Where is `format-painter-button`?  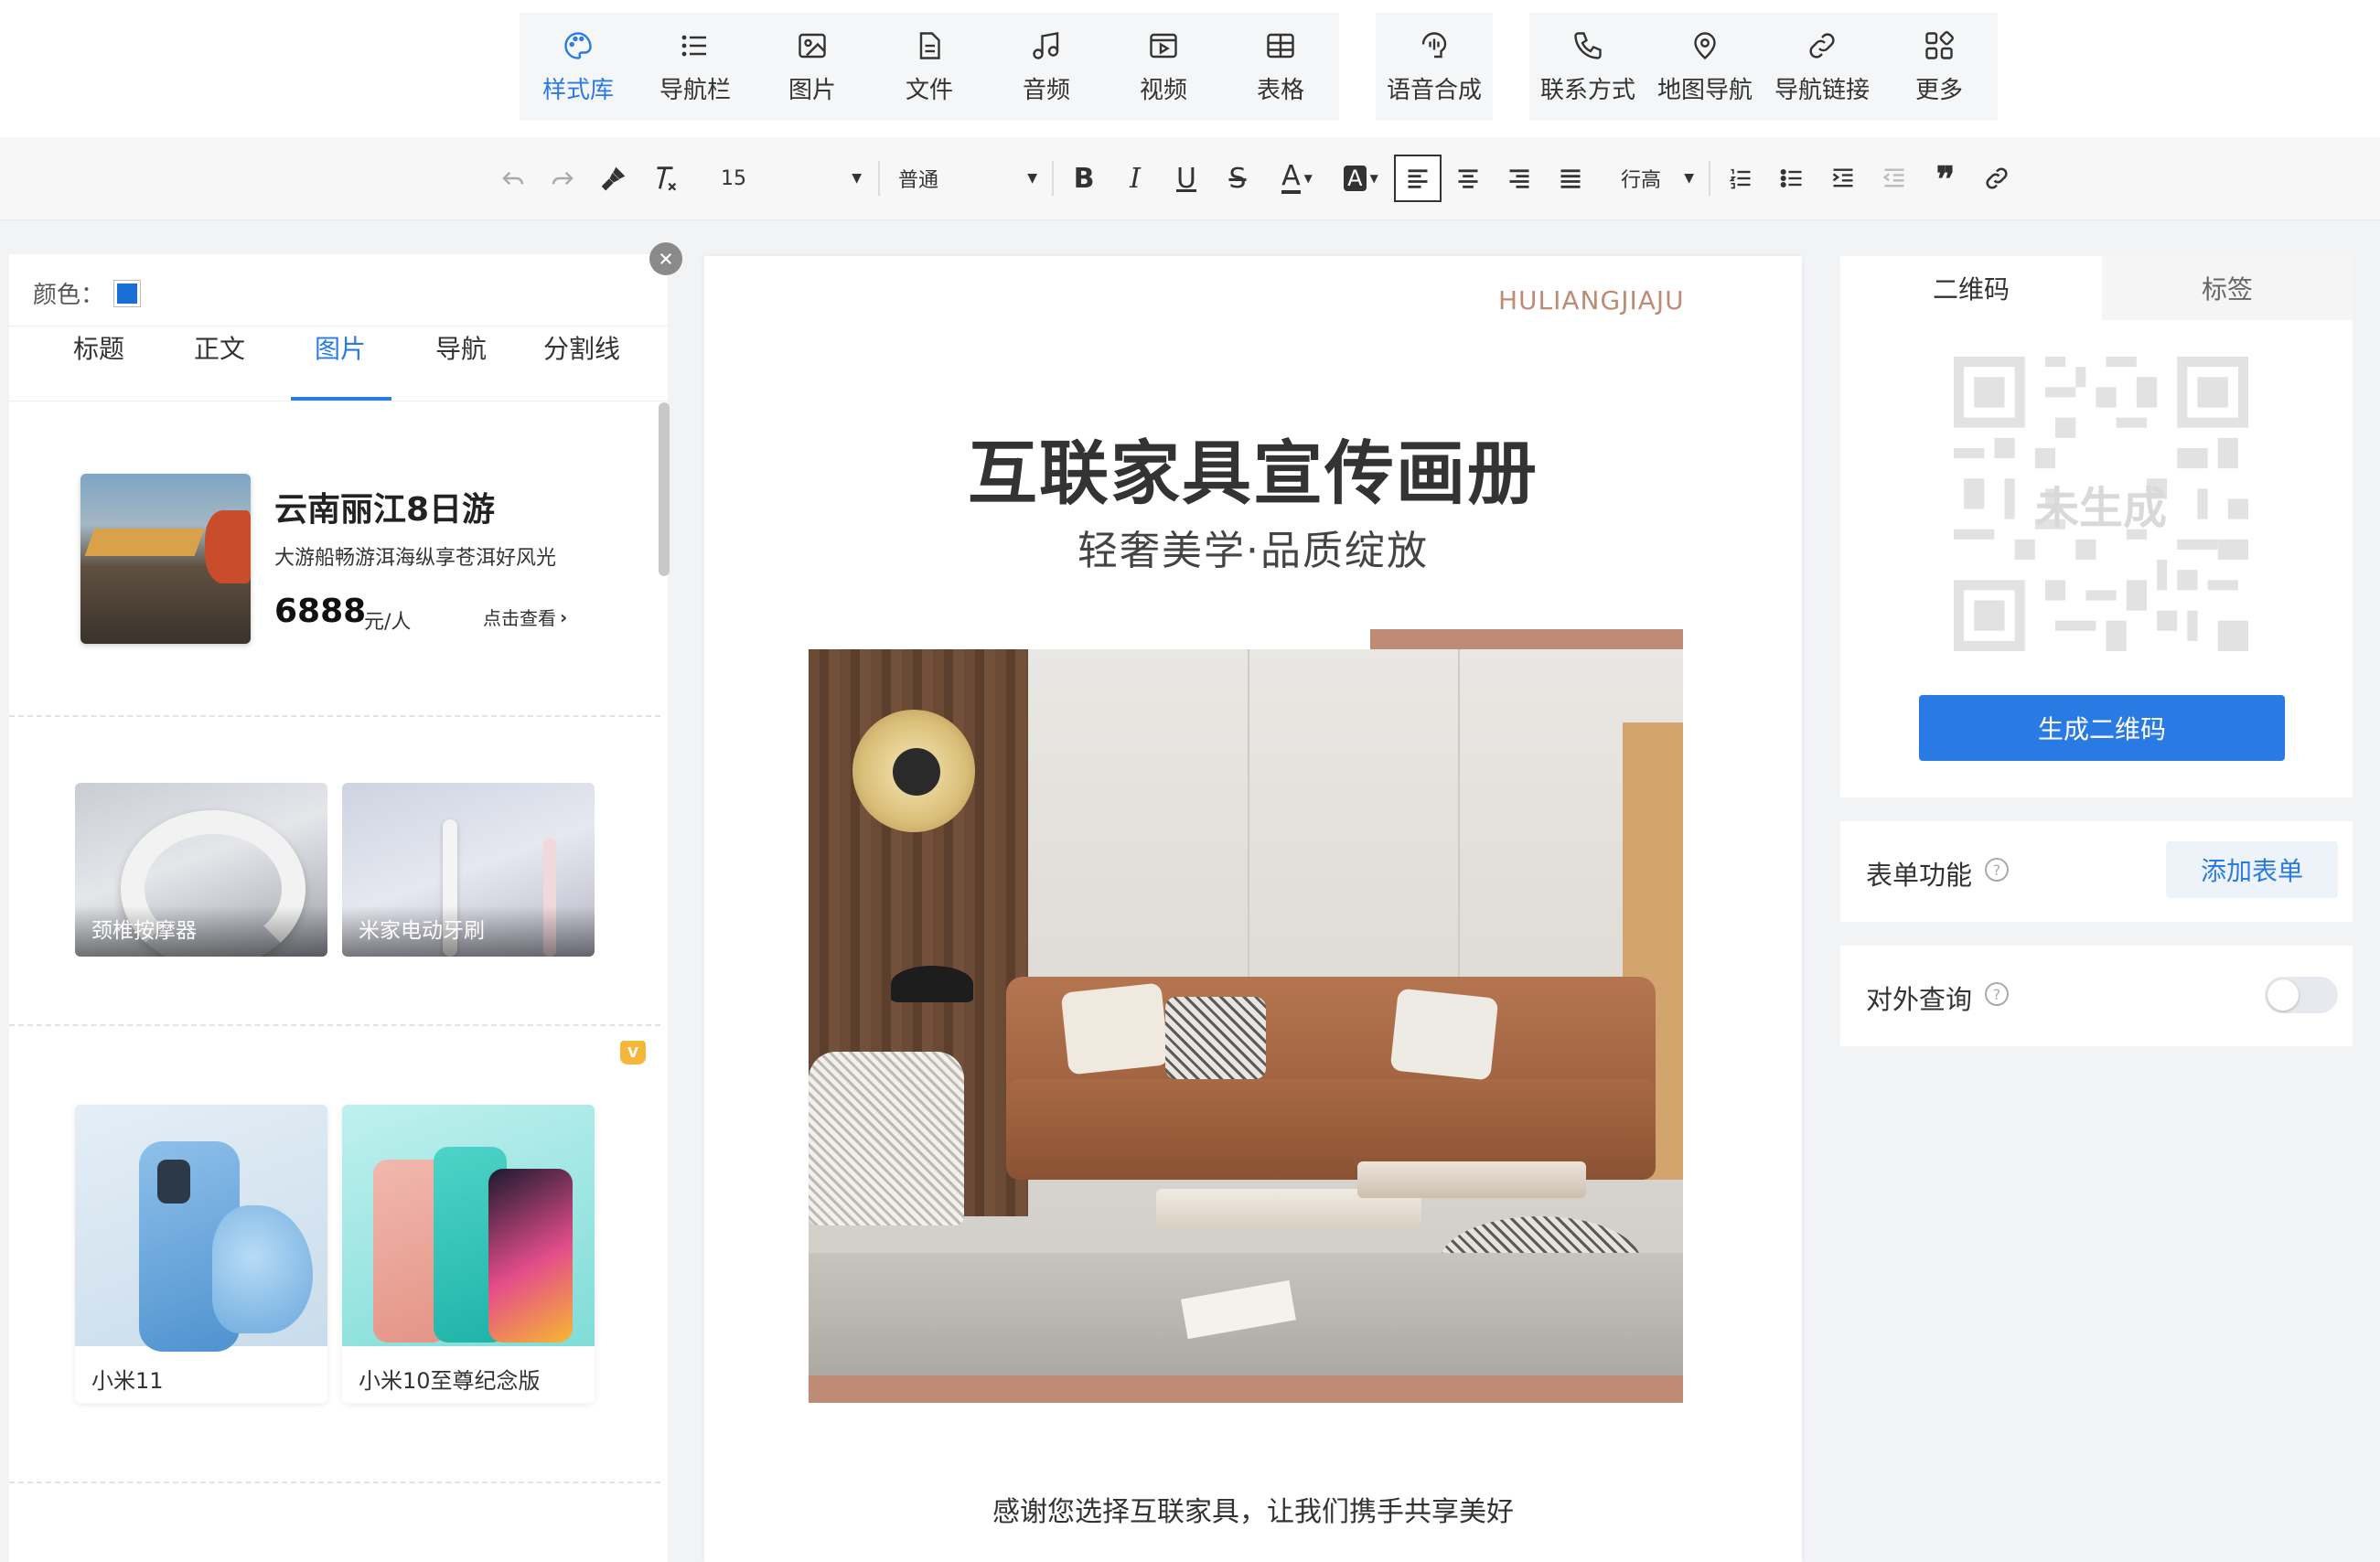 format-painter-button is located at coordinates (614, 178).